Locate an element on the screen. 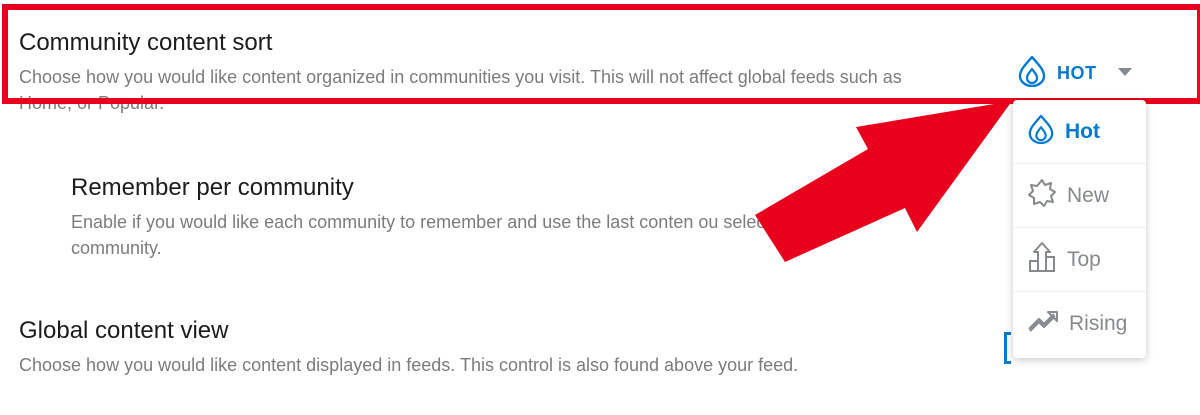 This screenshot has width=1200, height=415. sort-option-hot: Hot is located at coordinates (1079, 132).